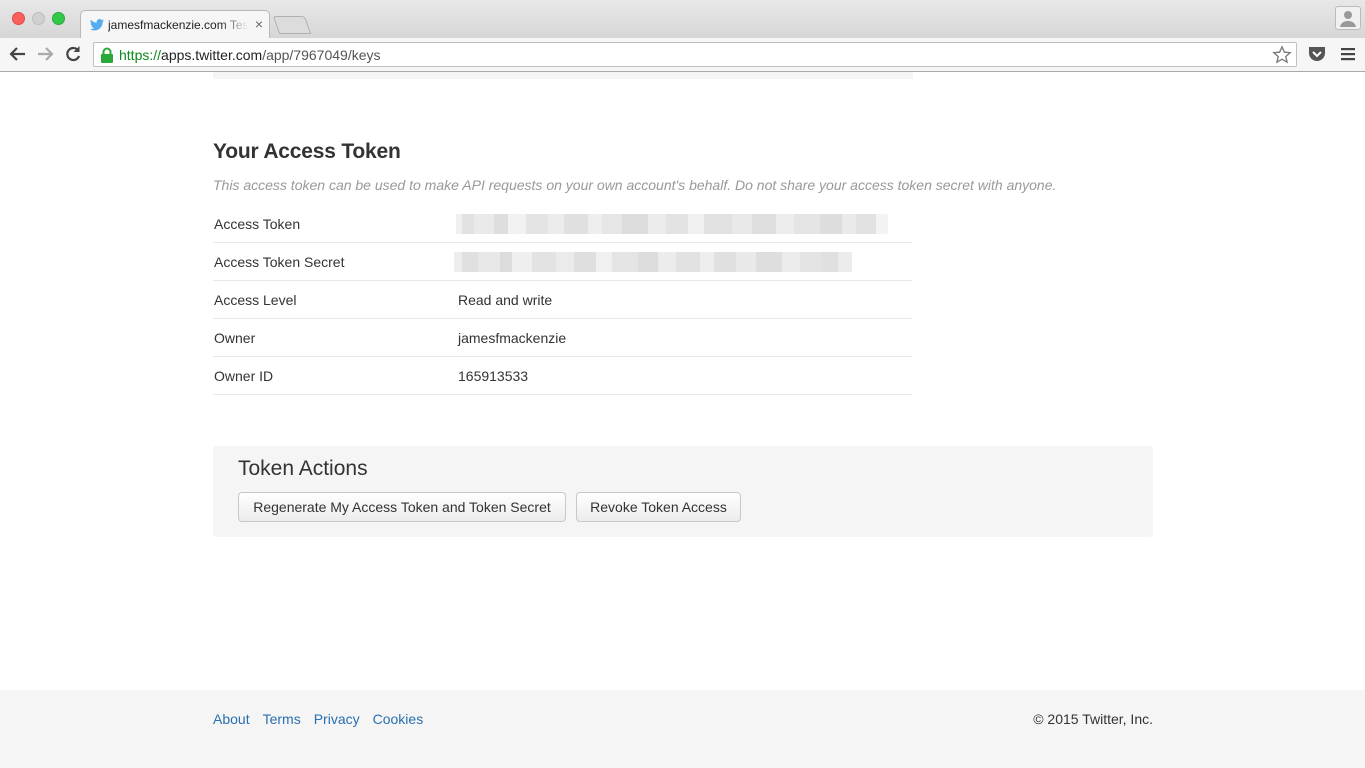  What do you see at coordinates (178, 25) in the screenshot?
I see `tab-title: jamesfmackenzie.com Test` at bounding box center [178, 25].